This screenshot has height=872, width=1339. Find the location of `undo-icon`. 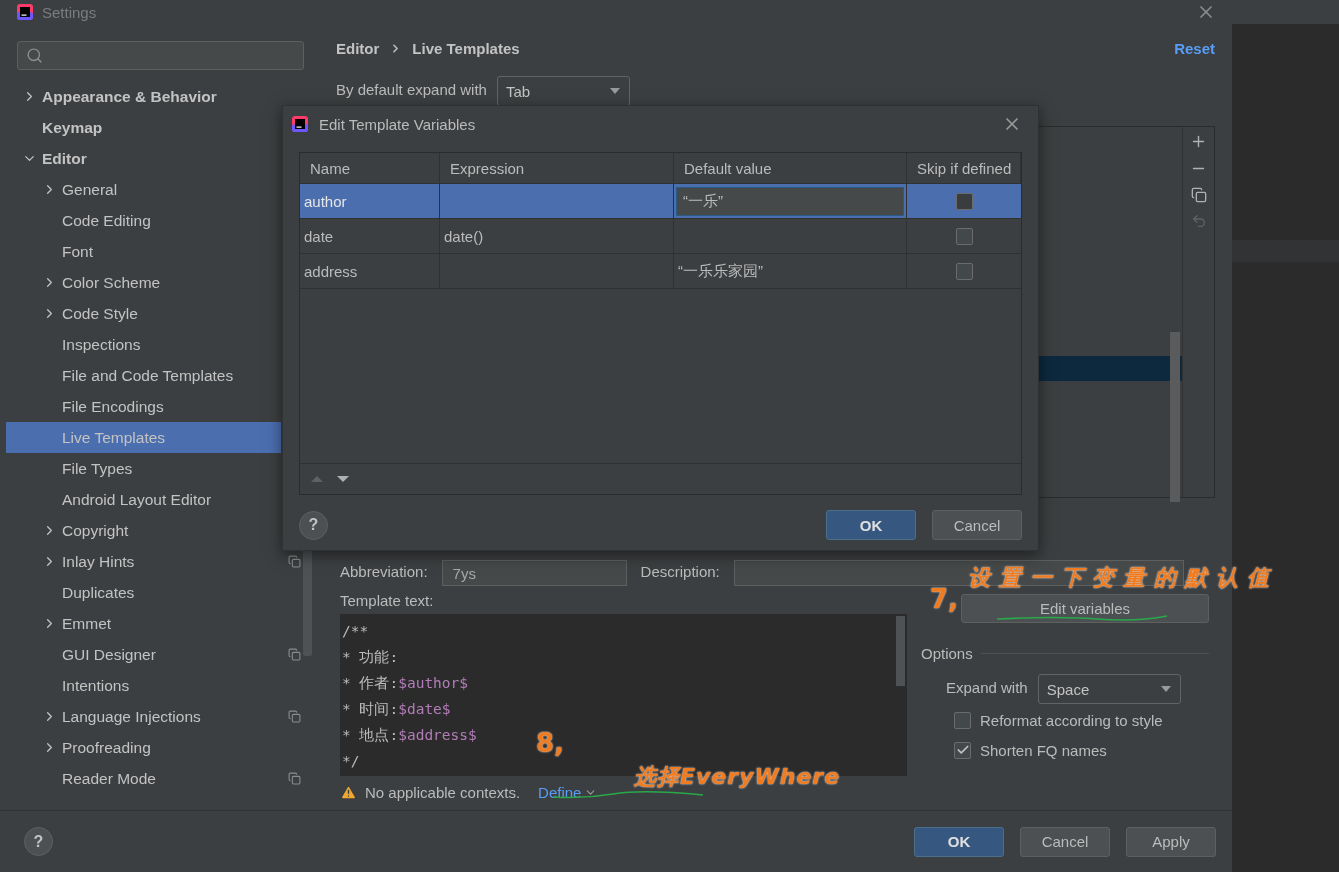

undo-icon is located at coordinates (1198, 221).